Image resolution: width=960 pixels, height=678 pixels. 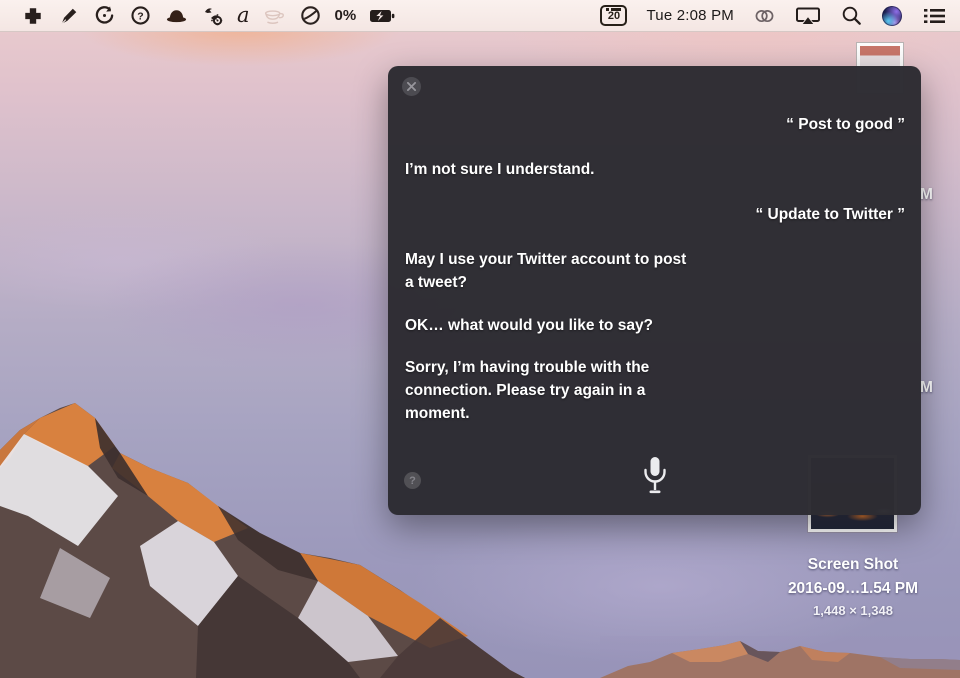 What do you see at coordinates (808, 15) in the screenshot?
I see `airplay-icon` at bounding box center [808, 15].